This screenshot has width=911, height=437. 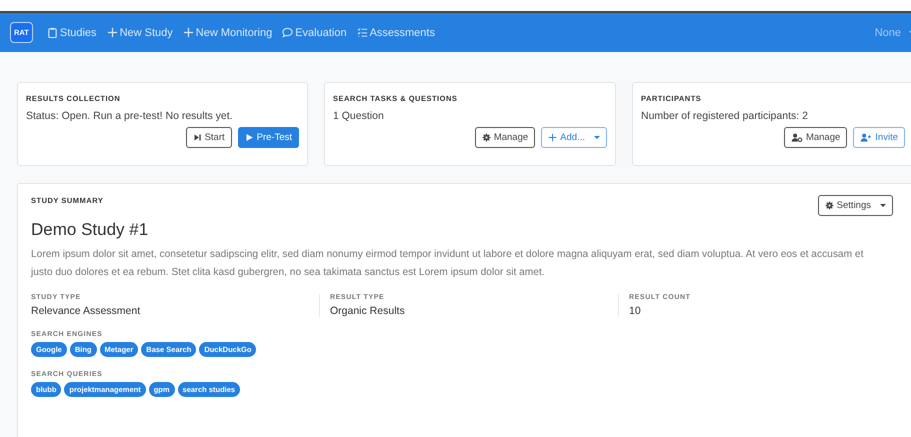 What do you see at coordinates (268, 137) in the screenshot?
I see `pre-test-button: Pre-Test` at bounding box center [268, 137].